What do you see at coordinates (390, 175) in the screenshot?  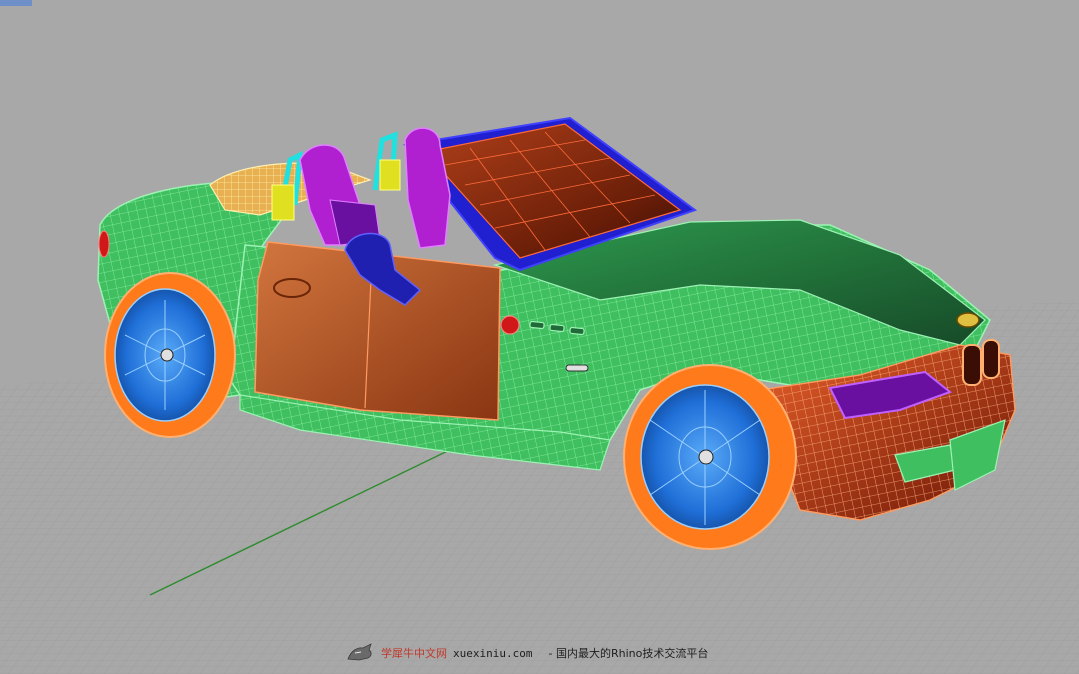 I see `roll-bar-bracket` at bounding box center [390, 175].